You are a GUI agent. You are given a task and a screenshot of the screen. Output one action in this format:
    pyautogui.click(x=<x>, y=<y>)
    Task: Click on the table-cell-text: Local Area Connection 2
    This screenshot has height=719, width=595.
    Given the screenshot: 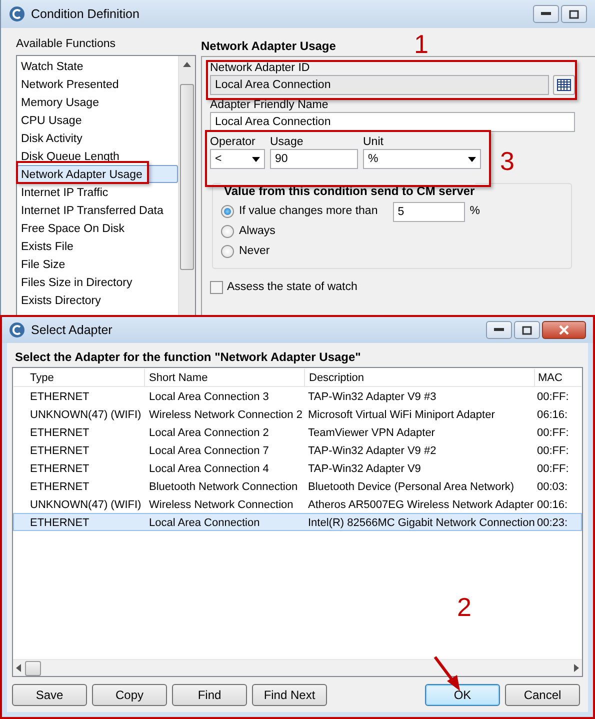 What is the action you would take?
    pyautogui.click(x=209, y=433)
    